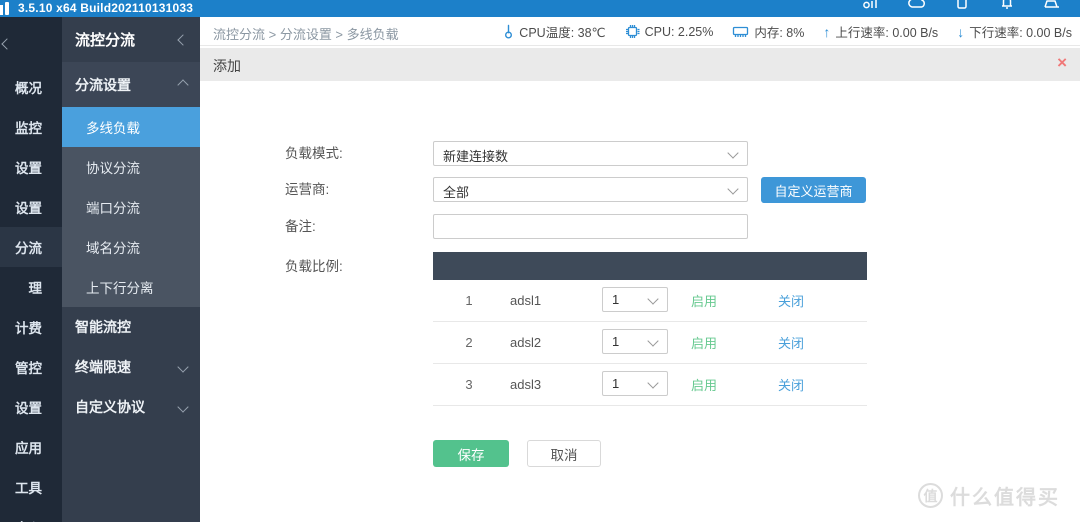  Describe the element at coordinates (540, 8) in the screenshot. I see `top-title-bar: 3.5.10 x64 Build202110131033` at that location.